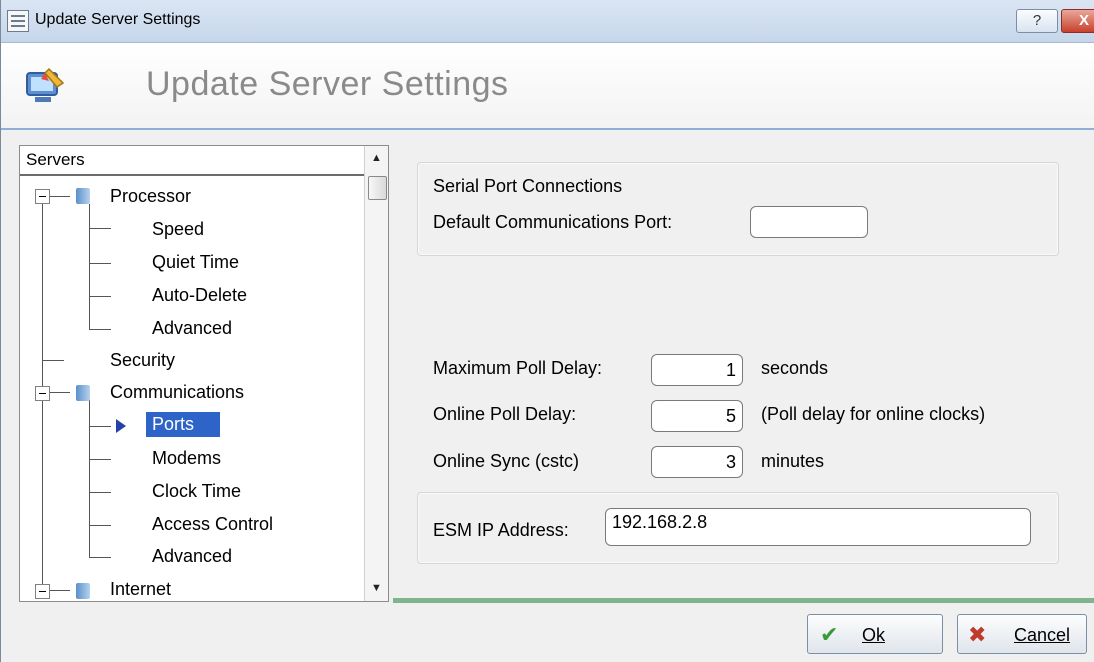  What do you see at coordinates (192, 161) in the screenshot?
I see `tree-header: Servers` at bounding box center [192, 161].